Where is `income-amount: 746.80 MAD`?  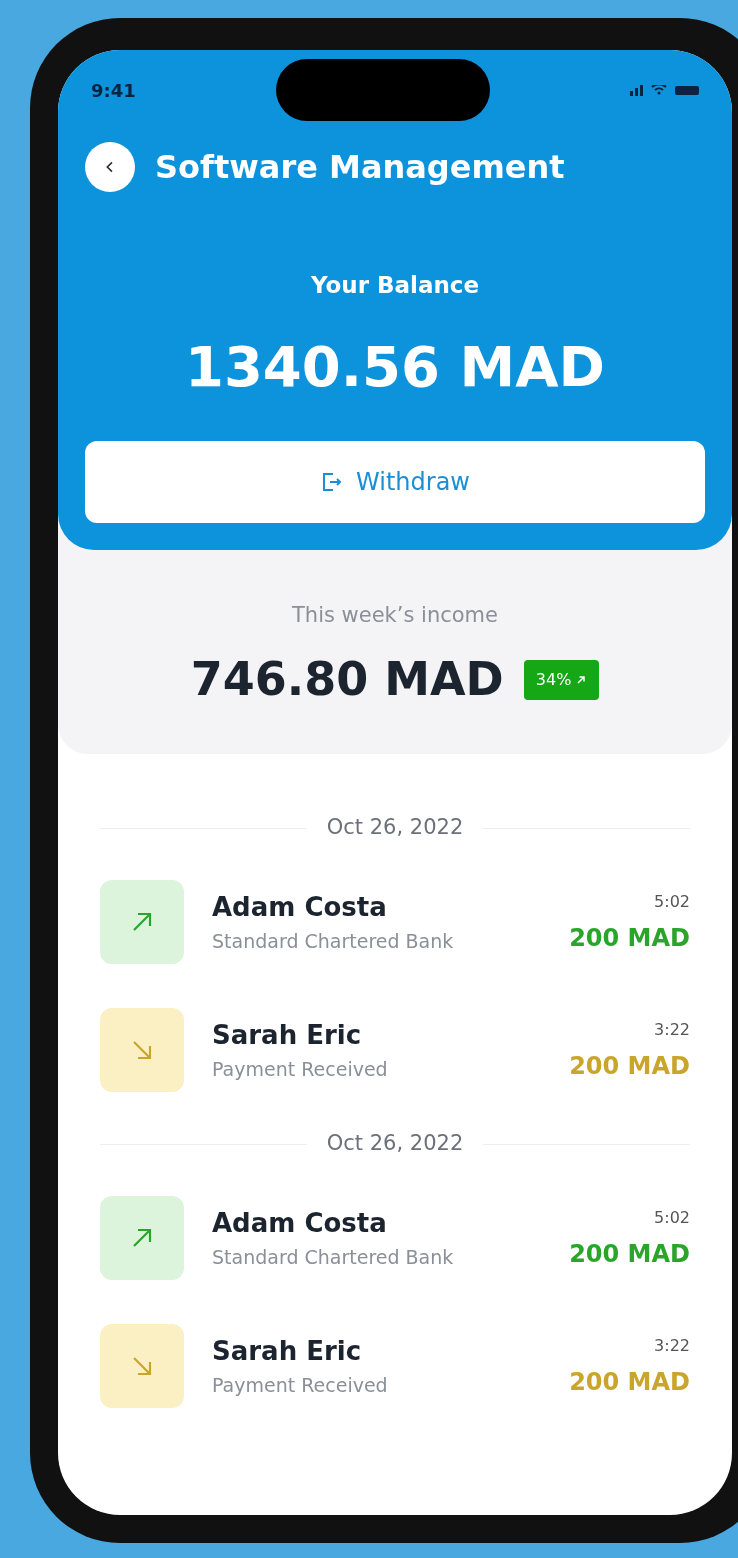 income-amount: 746.80 MAD is located at coordinates (347, 679).